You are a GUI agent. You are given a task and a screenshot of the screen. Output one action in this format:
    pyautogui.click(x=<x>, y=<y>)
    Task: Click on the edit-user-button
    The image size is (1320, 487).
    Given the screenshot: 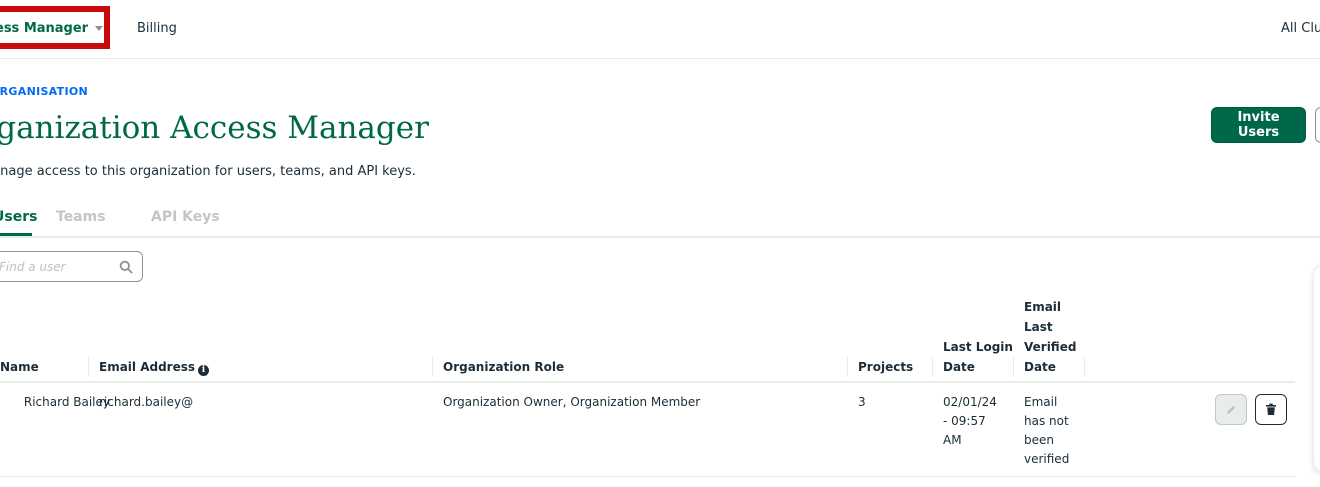 What is the action you would take?
    pyautogui.click(x=1231, y=409)
    